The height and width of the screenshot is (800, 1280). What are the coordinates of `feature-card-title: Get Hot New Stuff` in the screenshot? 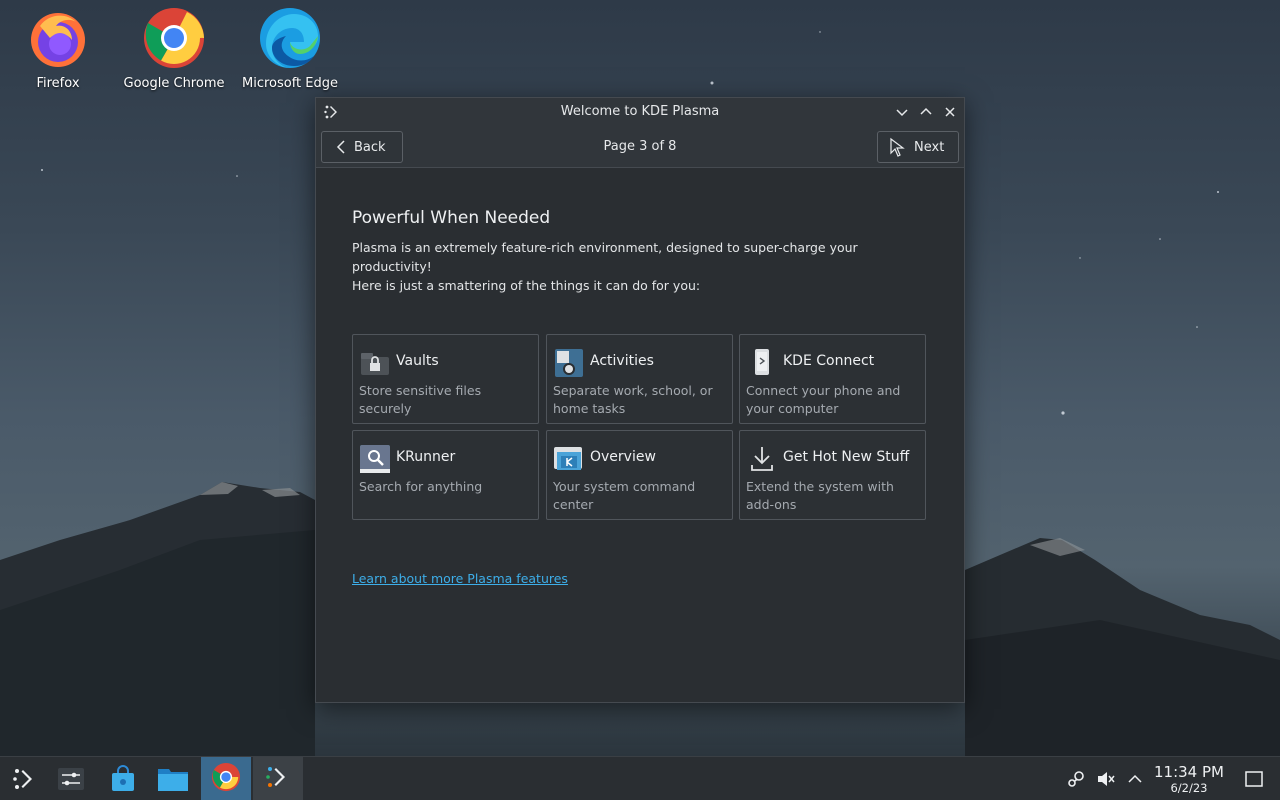 It's located at (846, 457).